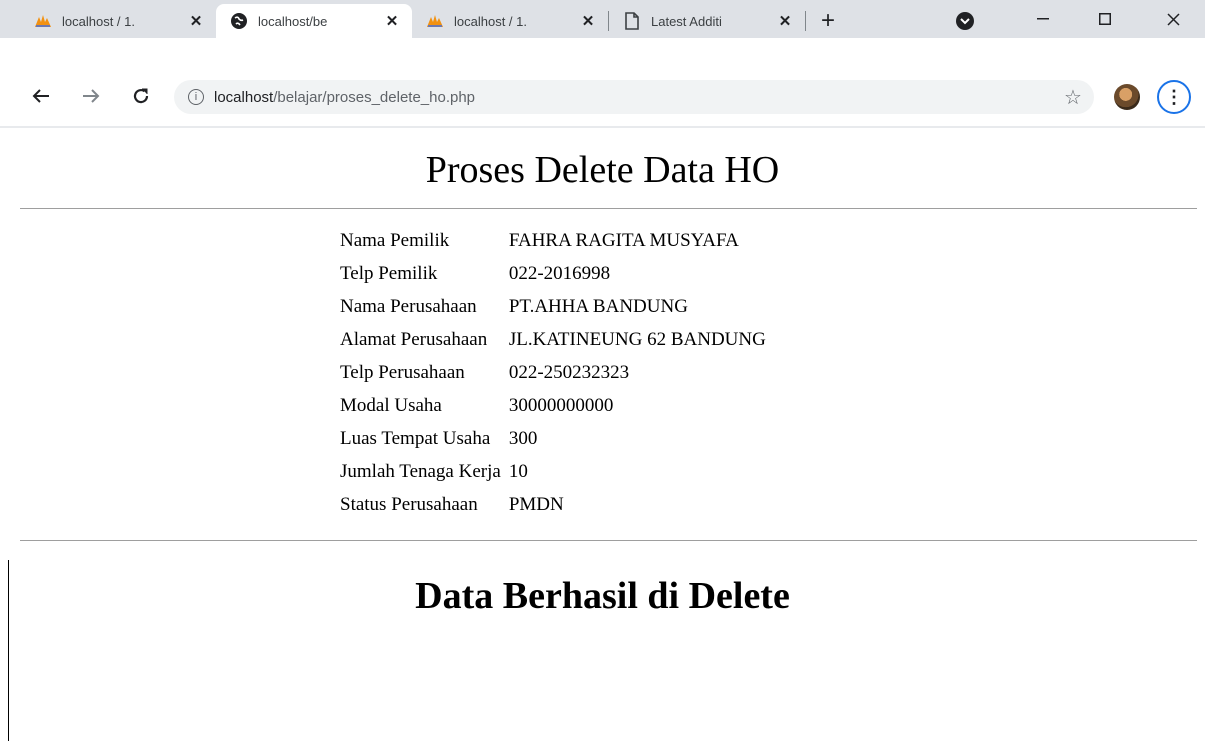 This screenshot has width=1205, height=741. I want to click on url-text: localhost/belajar/proses_delete_ho.php, so click(344, 97).